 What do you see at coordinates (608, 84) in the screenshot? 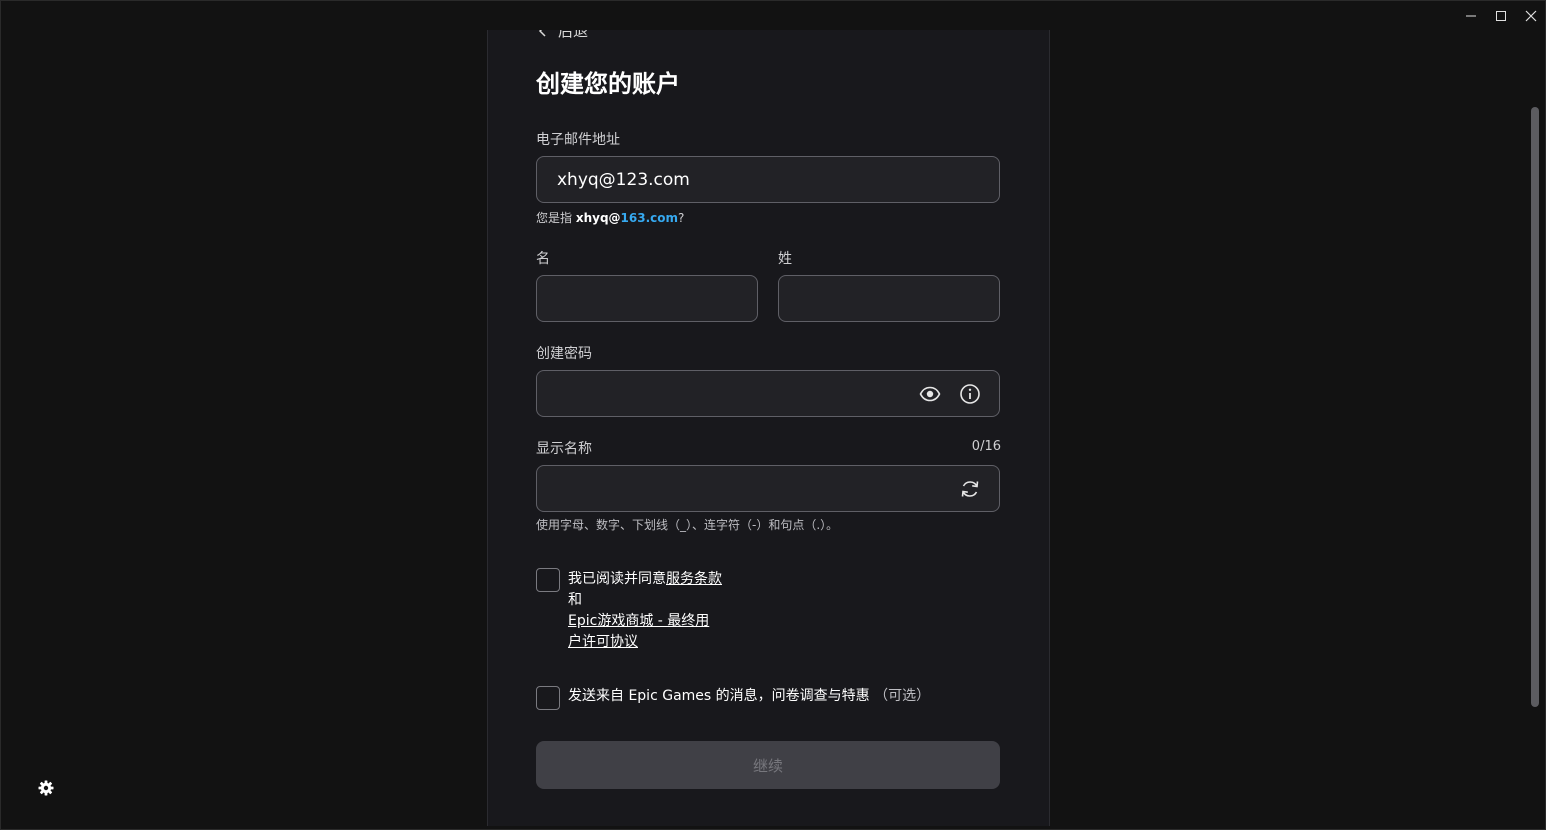
I see `page-title: 创建您的账户` at bounding box center [608, 84].